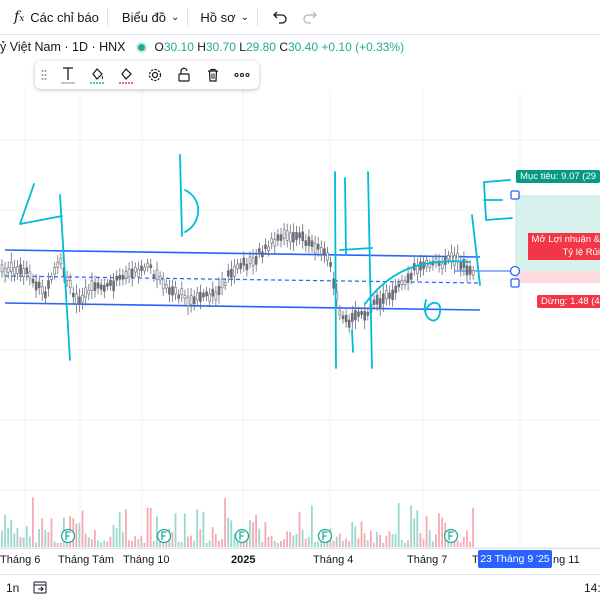  I want to click on indicators-button: fx Các chỉ báo, so click(56, 17).